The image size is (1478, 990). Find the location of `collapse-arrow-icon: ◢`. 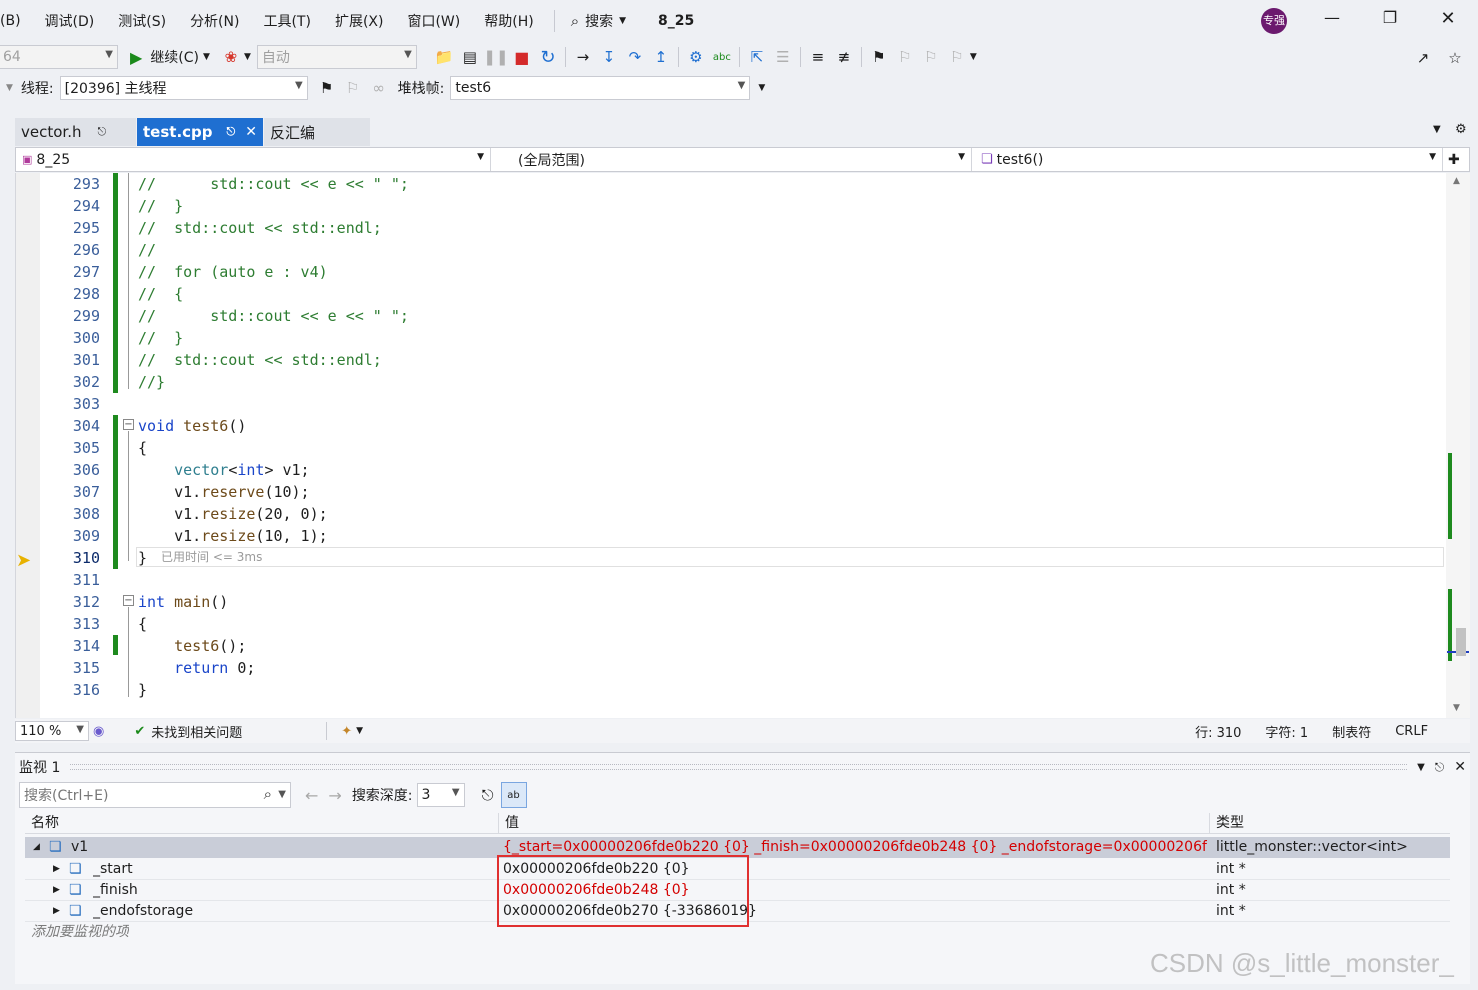

collapse-arrow-icon: ◢ is located at coordinates (36, 847).